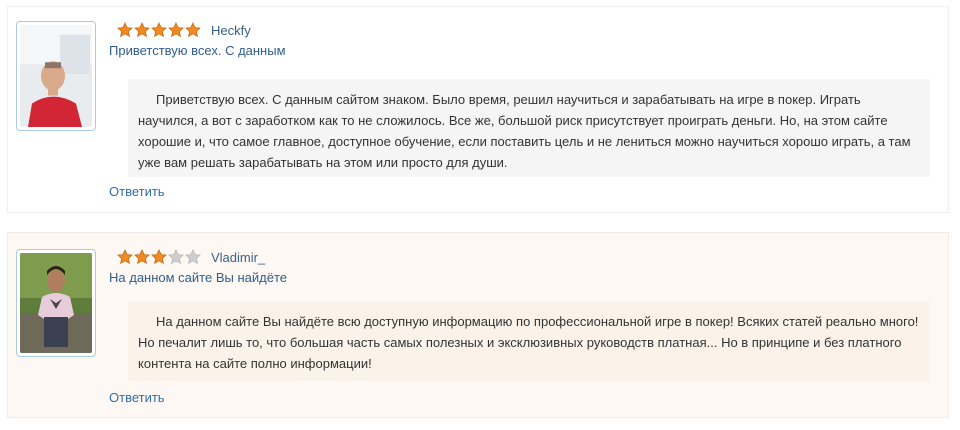  What do you see at coordinates (198, 277) in the screenshot?
I see `review-subject: На данном сайте Вы найдёте` at bounding box center [198, 277].